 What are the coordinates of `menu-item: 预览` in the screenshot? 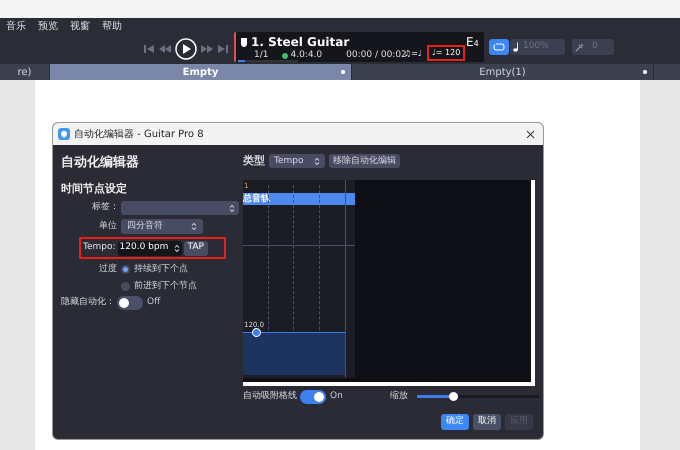 It's located at (48, 26).